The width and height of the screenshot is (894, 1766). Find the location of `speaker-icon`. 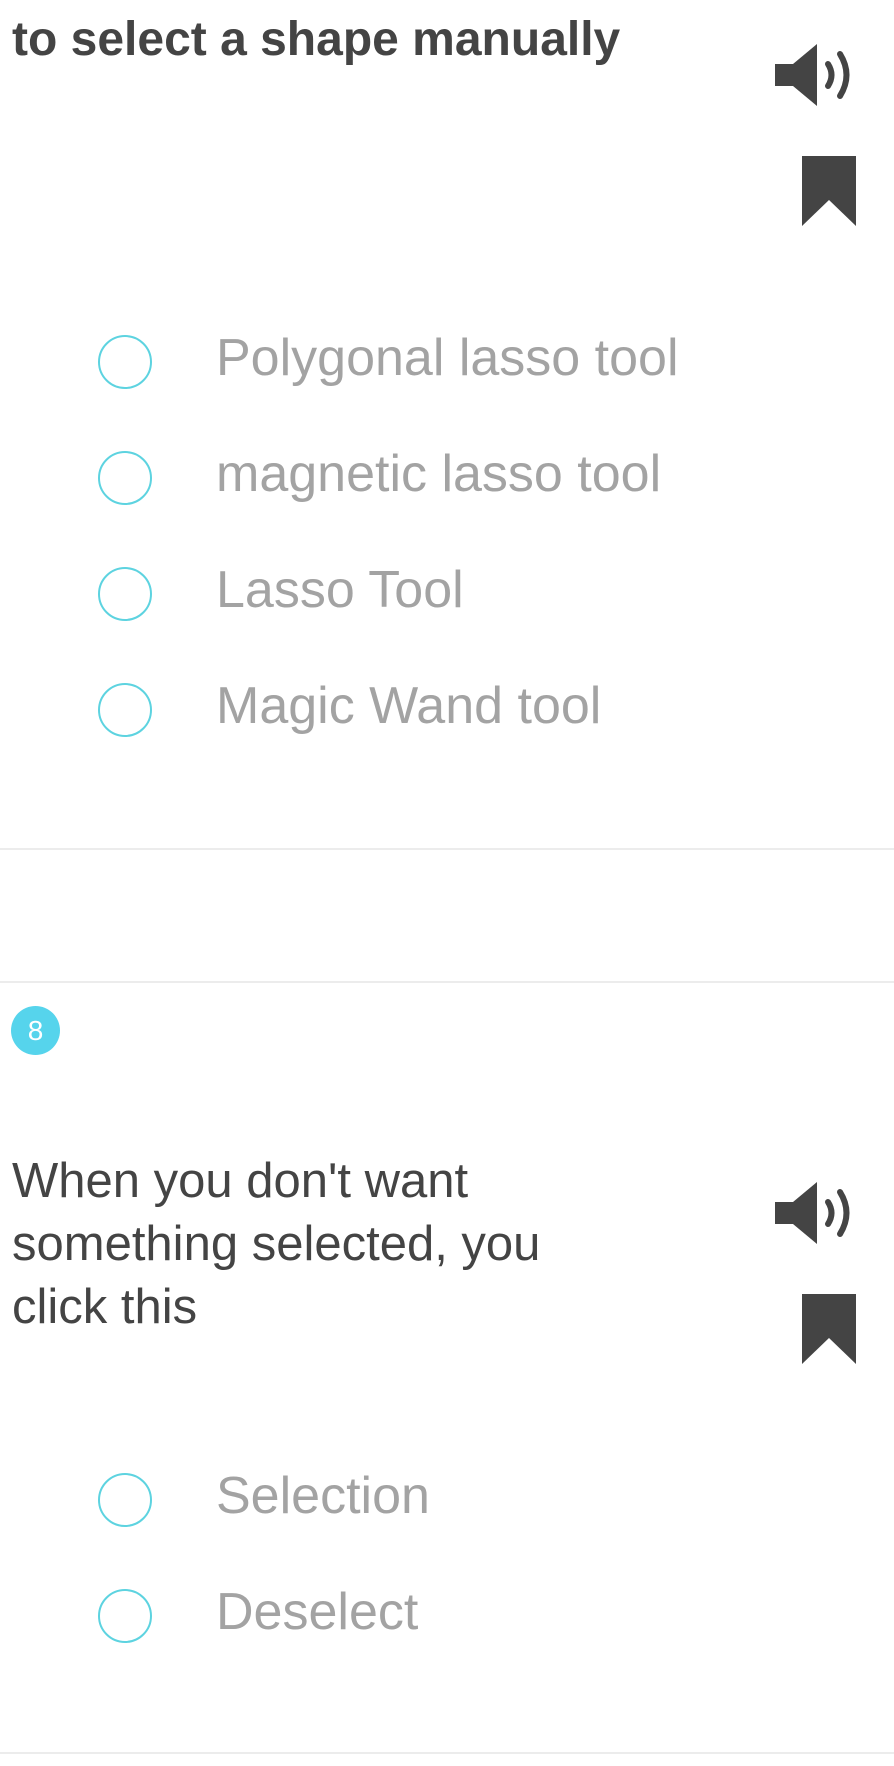

speaker-icon is located at coordinates (816, 1213).